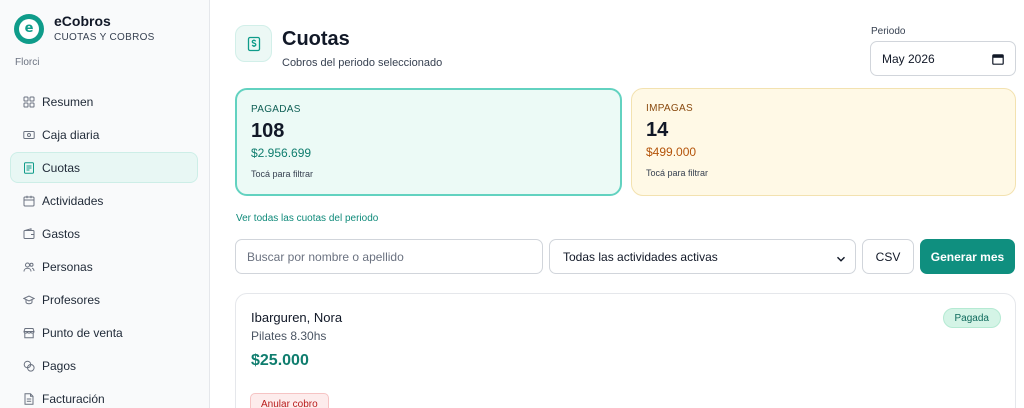 This screenshot has height=408, width=1024. I want to click on brand-name: eCobros, so click(82, 21).